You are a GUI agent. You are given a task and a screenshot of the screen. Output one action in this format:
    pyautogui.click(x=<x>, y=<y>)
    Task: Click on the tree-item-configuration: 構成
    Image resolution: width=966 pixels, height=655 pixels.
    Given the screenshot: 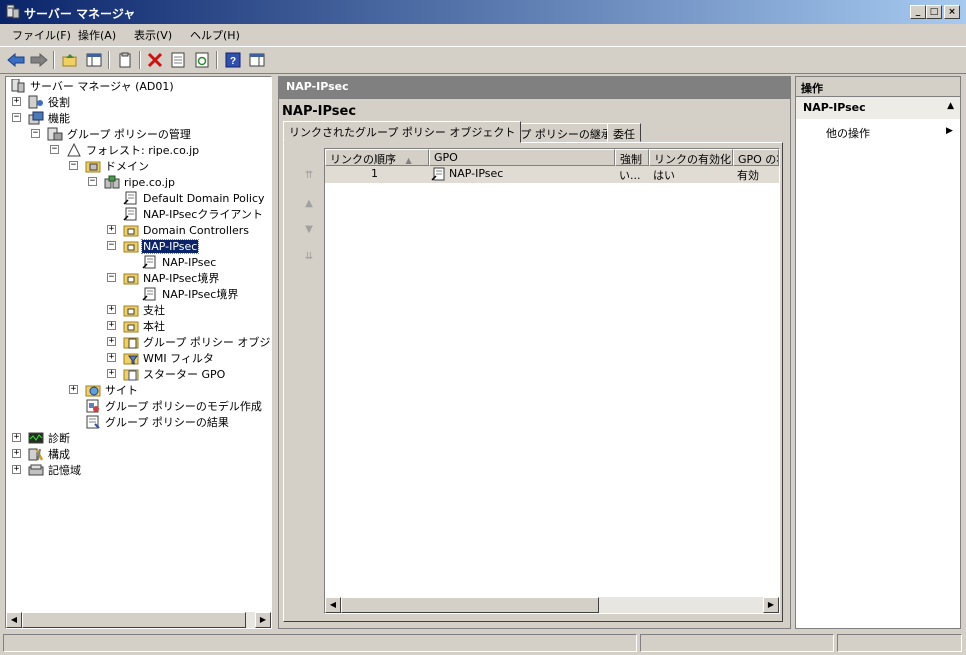 What is the action you would take?
    pyautogui.click(x=49, y=454)
    